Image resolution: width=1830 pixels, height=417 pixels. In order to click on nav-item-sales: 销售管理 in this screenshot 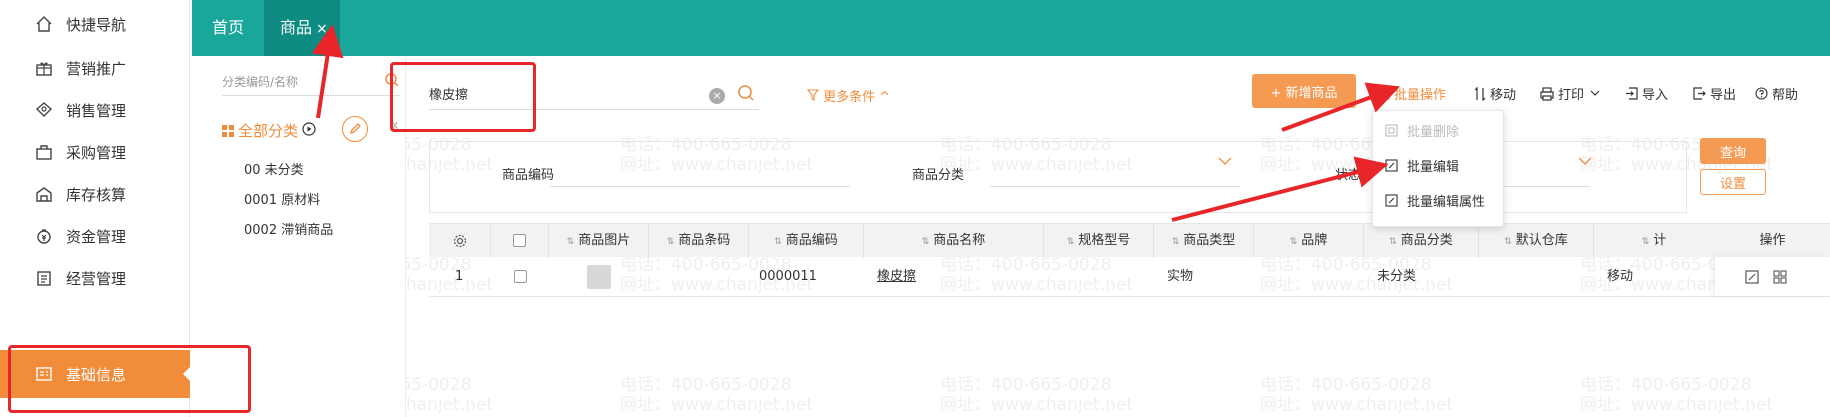, I will do `click(95, 110)`.